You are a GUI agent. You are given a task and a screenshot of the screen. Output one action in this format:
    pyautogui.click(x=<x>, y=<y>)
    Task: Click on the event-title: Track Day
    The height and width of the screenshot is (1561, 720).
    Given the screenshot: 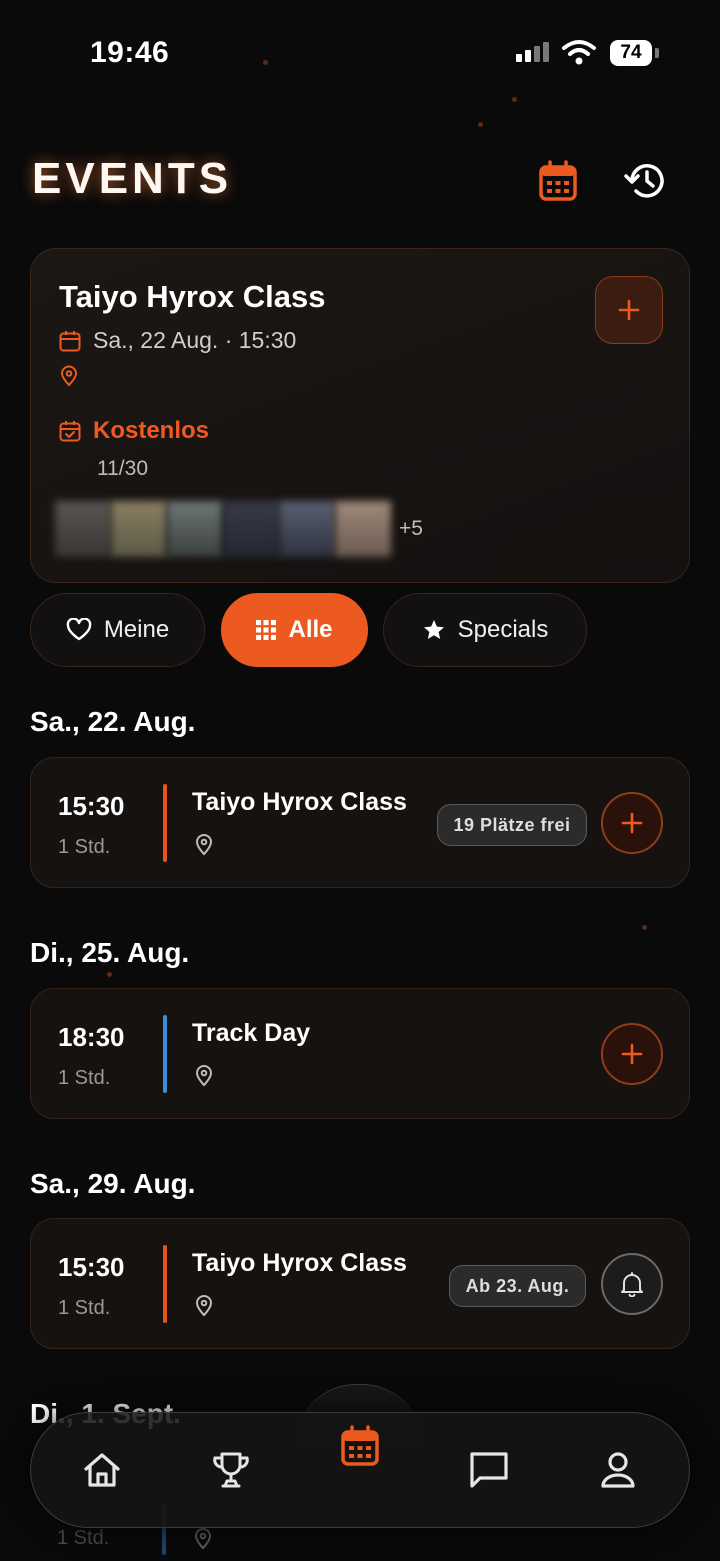 What is the action you would take?
    pyautogui.click(x=251, y=1033)
    